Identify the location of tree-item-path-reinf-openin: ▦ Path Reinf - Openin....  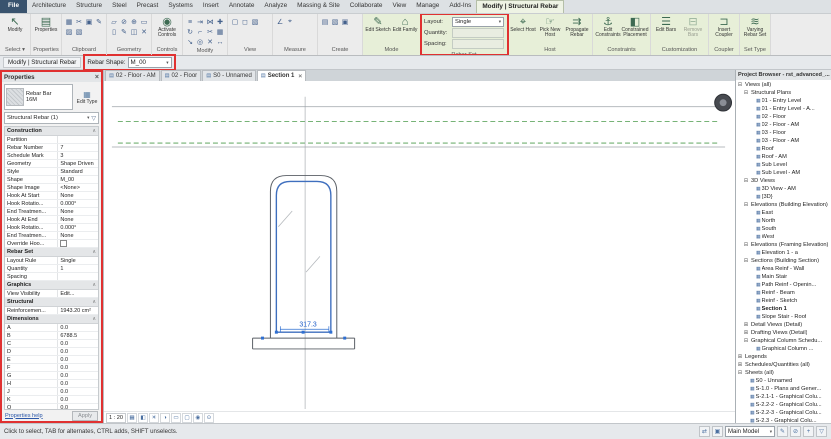
(783, 285).